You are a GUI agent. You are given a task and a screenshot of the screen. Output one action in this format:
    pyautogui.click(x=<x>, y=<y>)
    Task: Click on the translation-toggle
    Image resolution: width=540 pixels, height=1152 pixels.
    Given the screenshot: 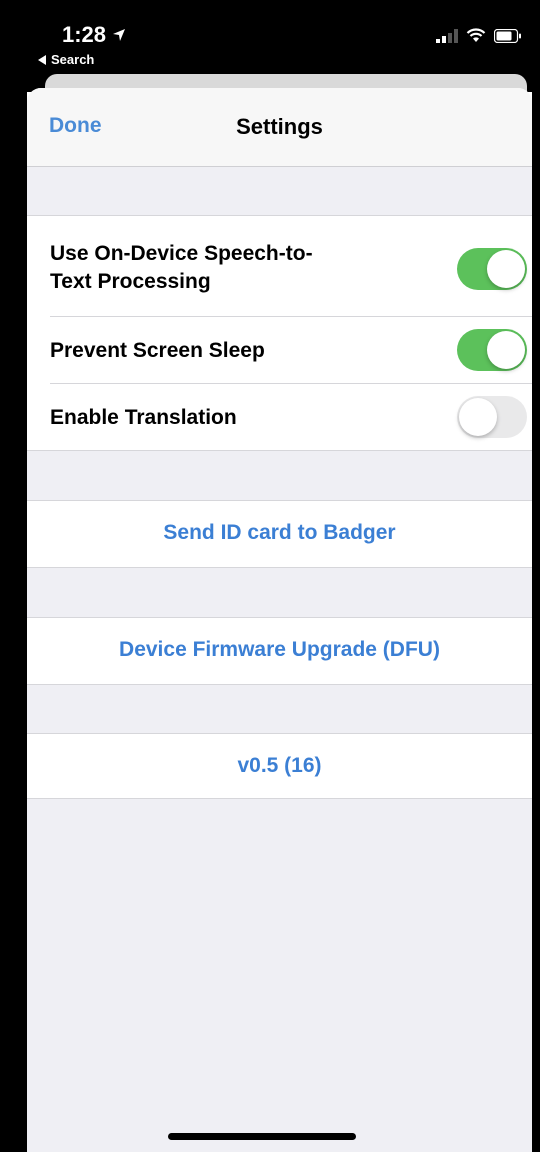 What is the action you would take?
    pyautogui.click(x=492, y=417)
    